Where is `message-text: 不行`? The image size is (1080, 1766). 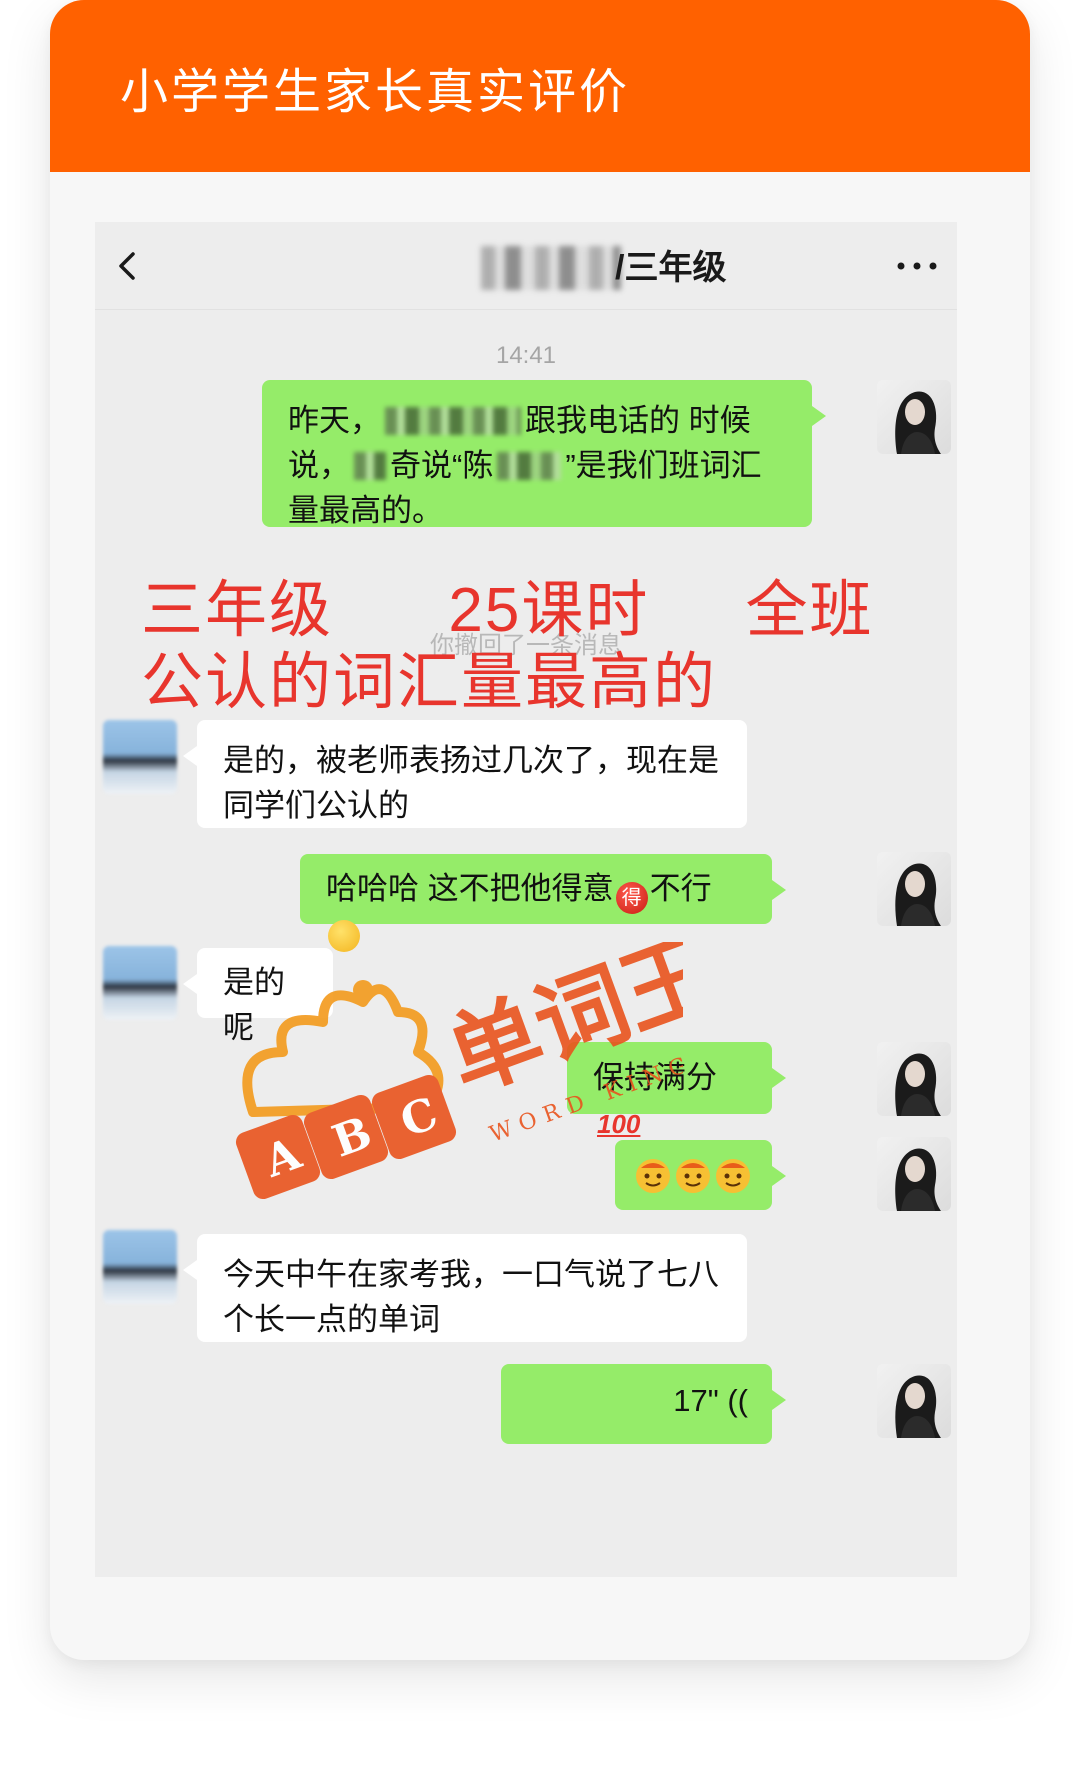
message-text: 不行 is located at coordinates (680, 888).